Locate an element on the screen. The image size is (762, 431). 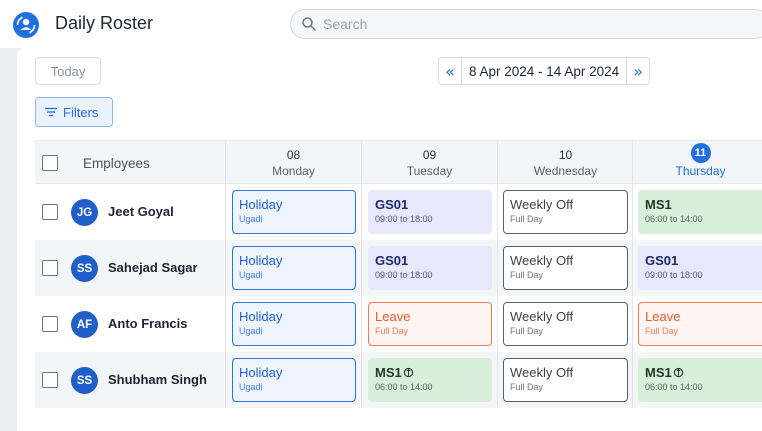
day-name: Wednesday is located at coordinates (565, 171).